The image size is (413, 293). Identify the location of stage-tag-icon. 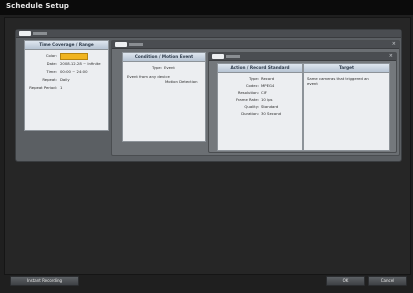
(25, 33).